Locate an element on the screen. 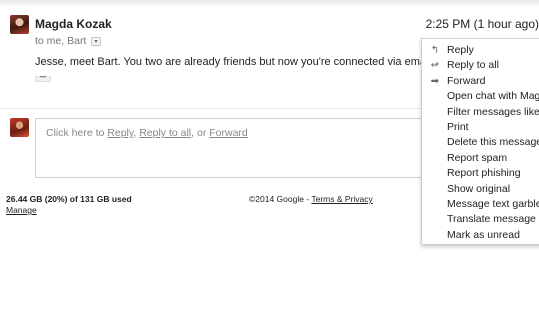  copyright-line: ©2014 Google - Terms & Privacy is located at coordinates (311, 199).